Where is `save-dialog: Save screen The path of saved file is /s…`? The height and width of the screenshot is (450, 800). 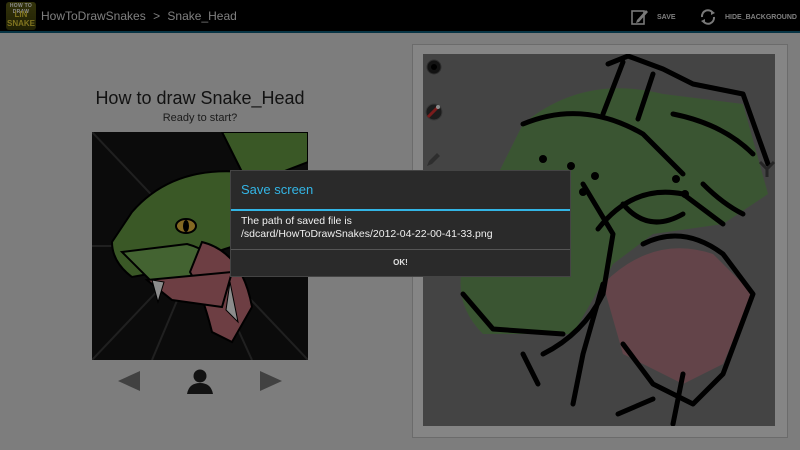
save-dialog: Save screen The path of saved file is /s… is located at coordinates (400, 223).